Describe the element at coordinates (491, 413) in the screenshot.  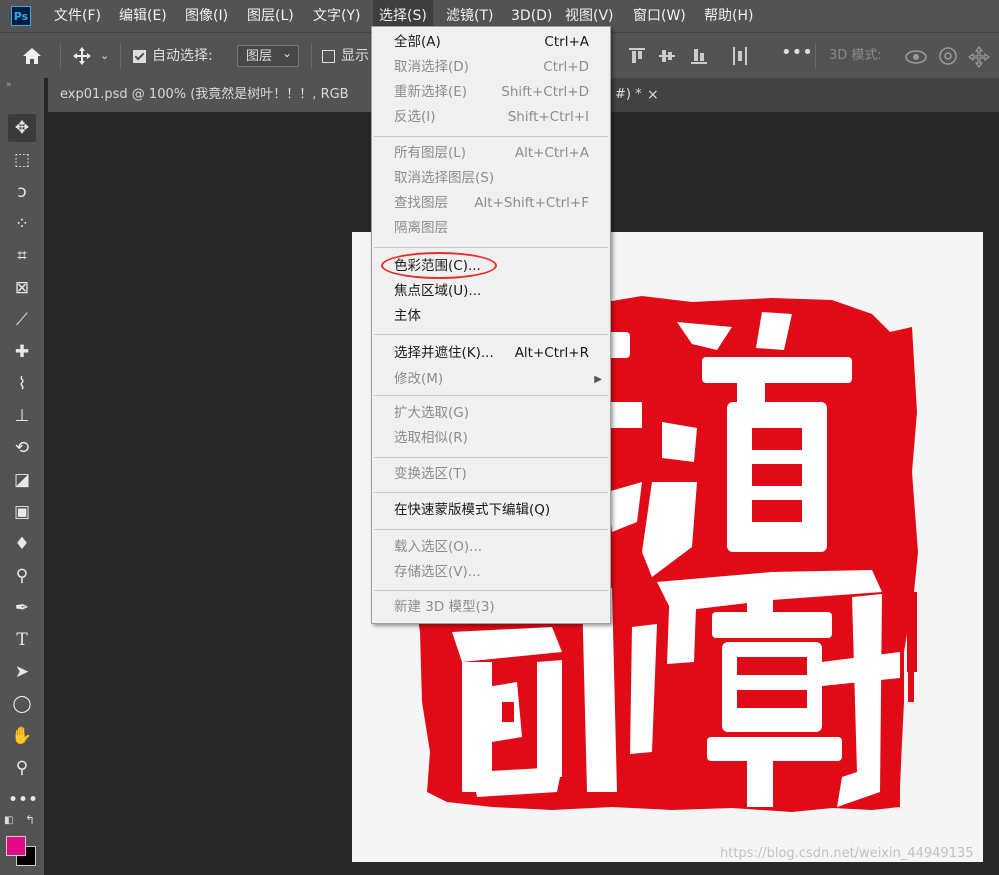
I see `menu-item-grow: 扩大选取(G)` at that location.